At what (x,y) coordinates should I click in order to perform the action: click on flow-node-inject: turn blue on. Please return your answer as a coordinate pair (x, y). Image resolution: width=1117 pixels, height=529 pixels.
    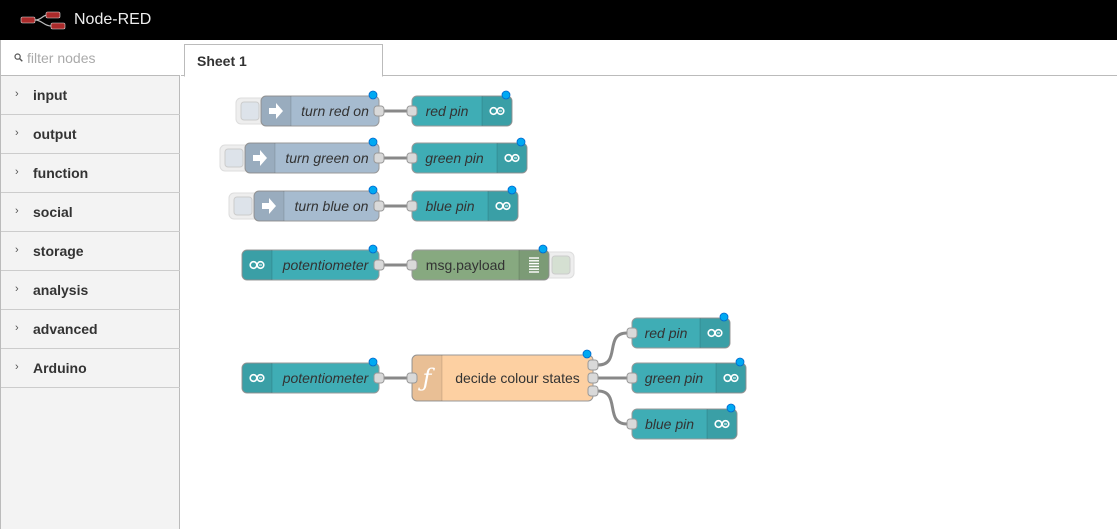
    Looking at the image, I should click on (306, 203).